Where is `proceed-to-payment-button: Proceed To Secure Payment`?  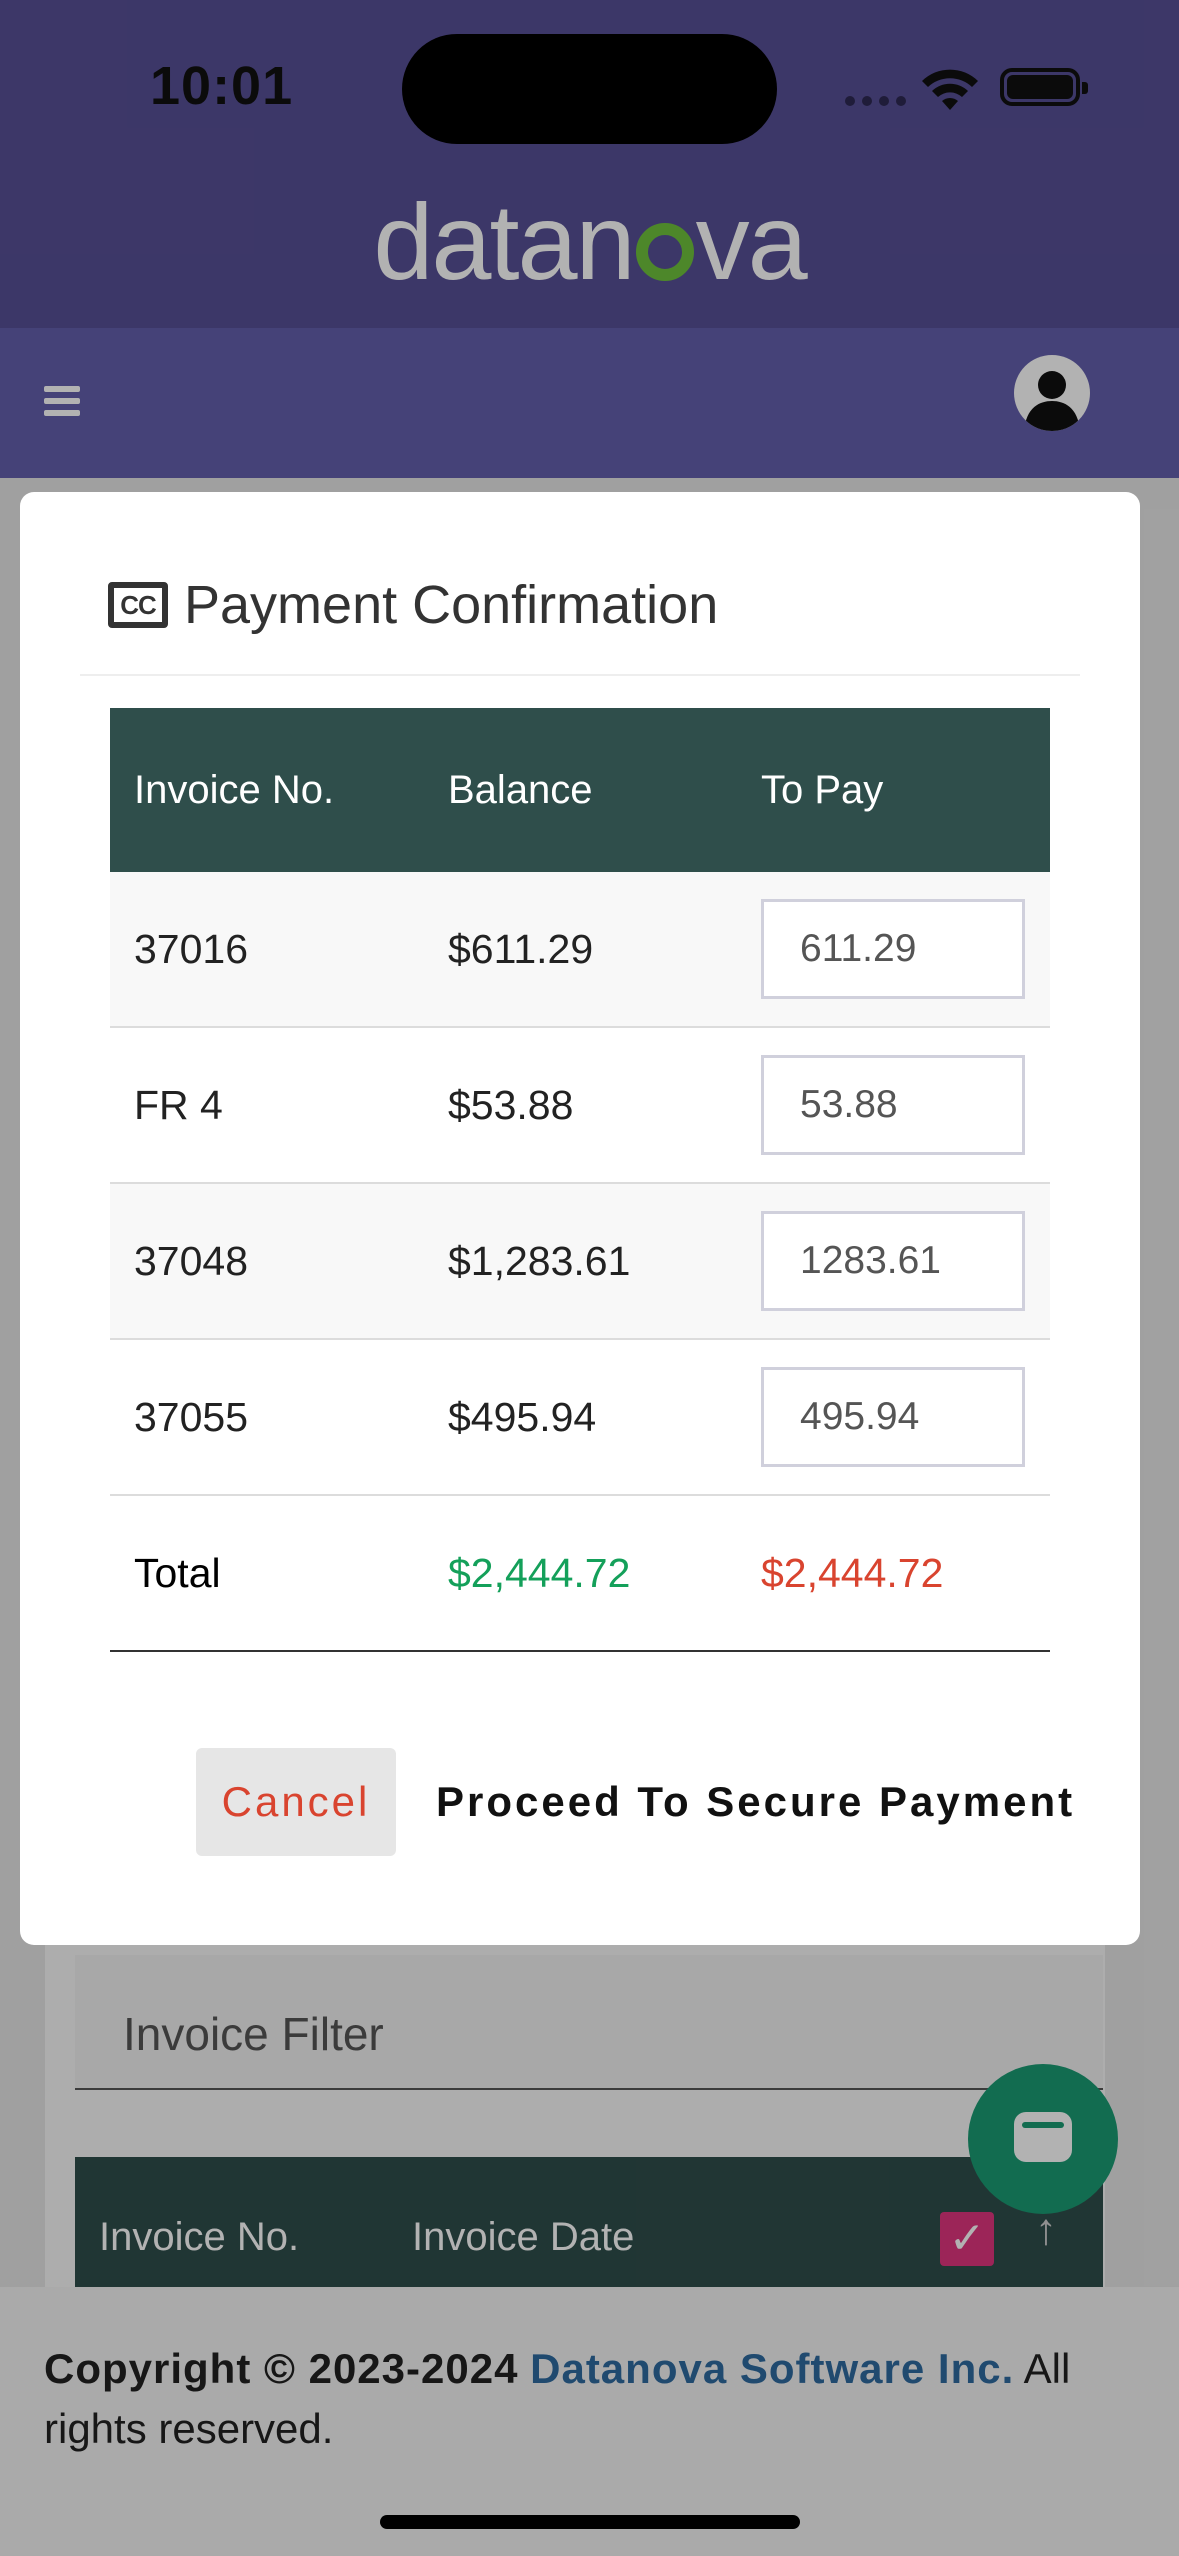 proceed-to-payment-button: Proceed To Secure Payment is located at coordinates (755, 1802).